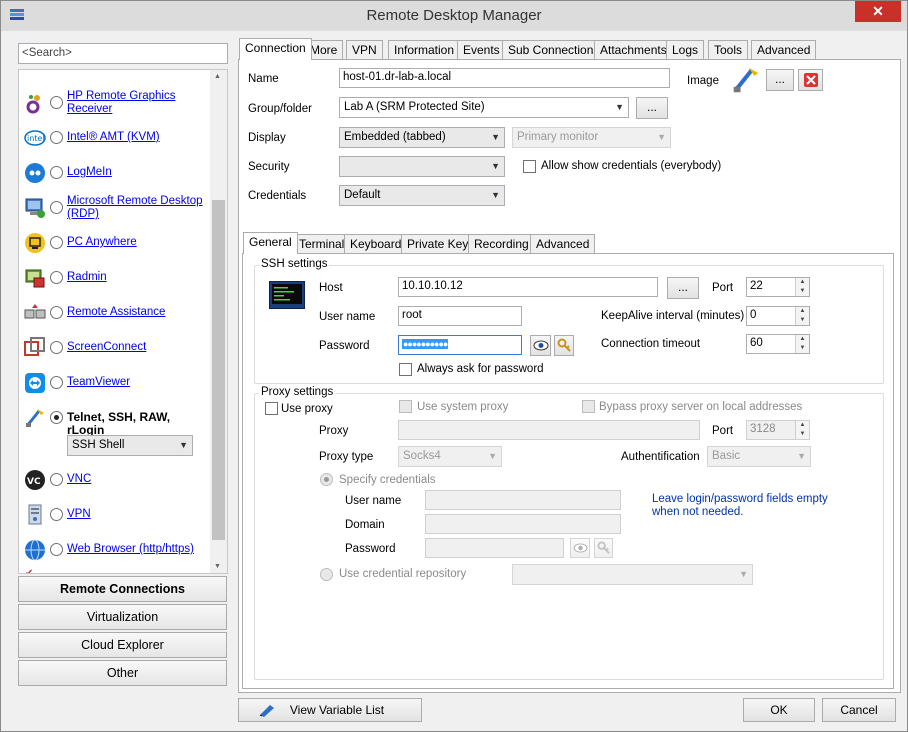 This screenshot has height=732, width=908. I want to click on proxy-username-field, so click(523, 500).